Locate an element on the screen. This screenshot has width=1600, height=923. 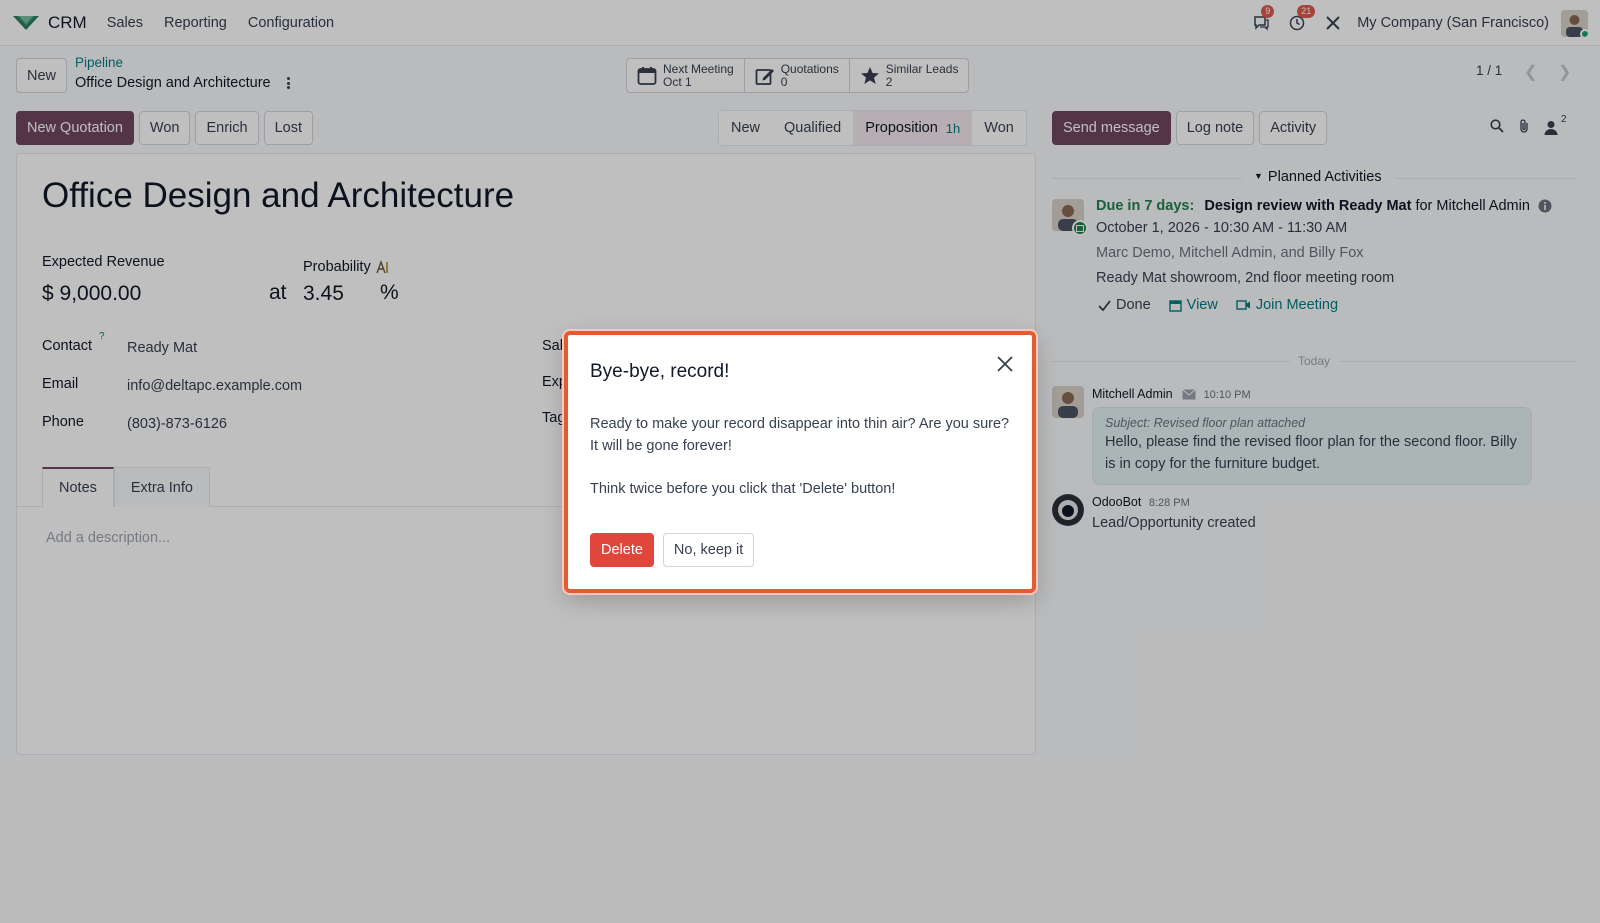
dialog-footer: Delete No, keep it is located at coordinates (672, 550).